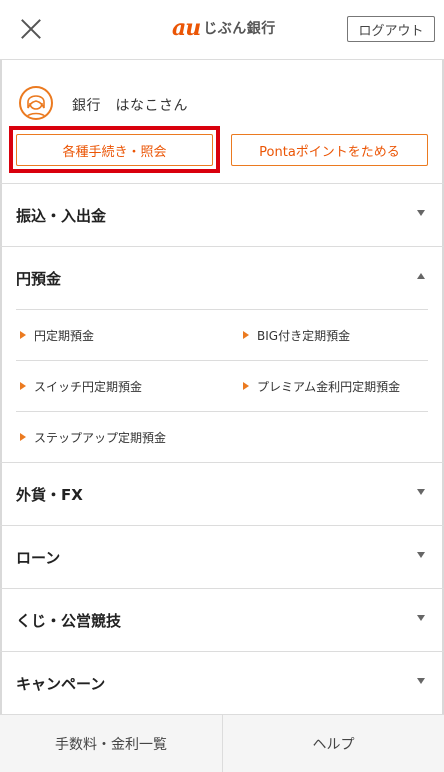 The image size is (444, 772). I want to click on menu-lottery-label: くじ・公営競技, so click(69, 620).